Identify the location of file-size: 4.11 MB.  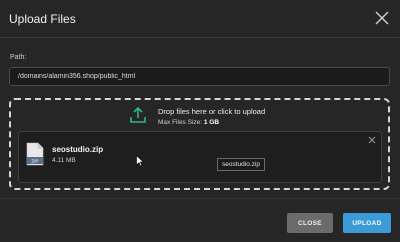
(64, 160).